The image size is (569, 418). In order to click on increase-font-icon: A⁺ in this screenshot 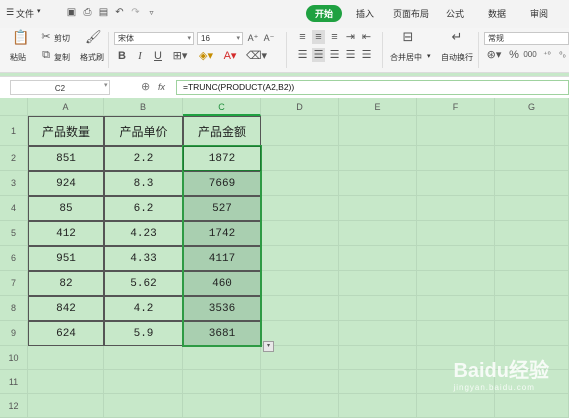, I will do `click(253, 38)`.